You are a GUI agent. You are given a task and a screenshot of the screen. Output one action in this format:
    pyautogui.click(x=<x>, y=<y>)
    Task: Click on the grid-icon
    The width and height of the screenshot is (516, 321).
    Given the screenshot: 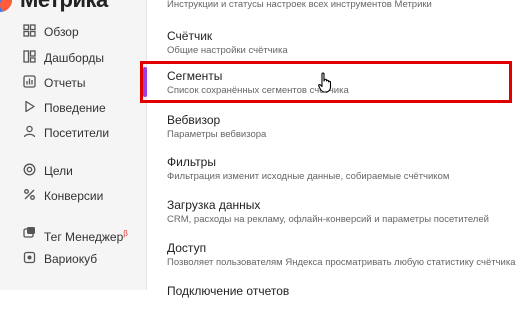 What is the action you would take?
    pyautogui.click(x=29, y=31)
    